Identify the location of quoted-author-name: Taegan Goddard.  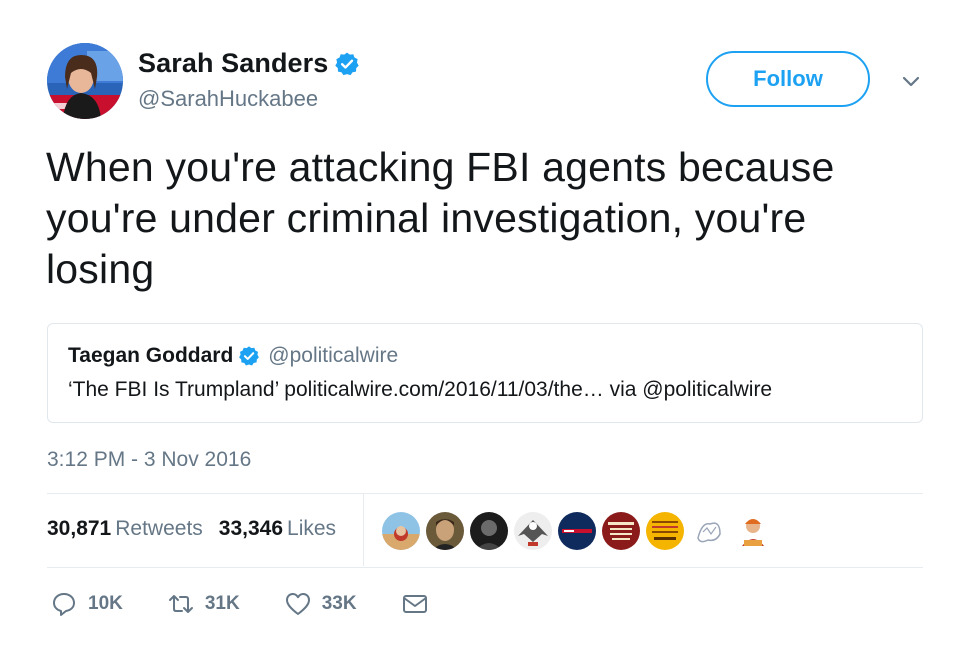
(151, 355).